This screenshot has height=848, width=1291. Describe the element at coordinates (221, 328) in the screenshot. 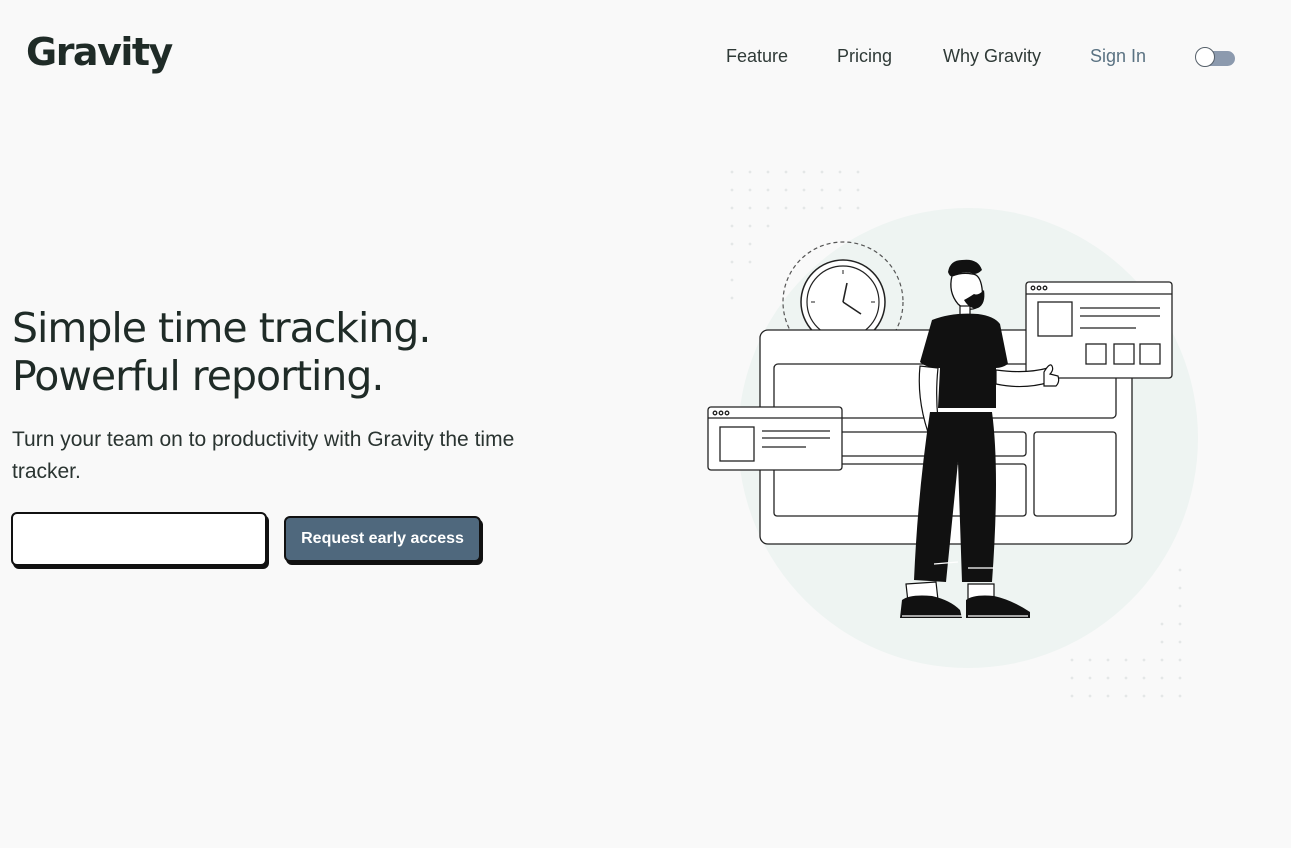

I see `headline-line-1: Simple time tracking.` at that location.